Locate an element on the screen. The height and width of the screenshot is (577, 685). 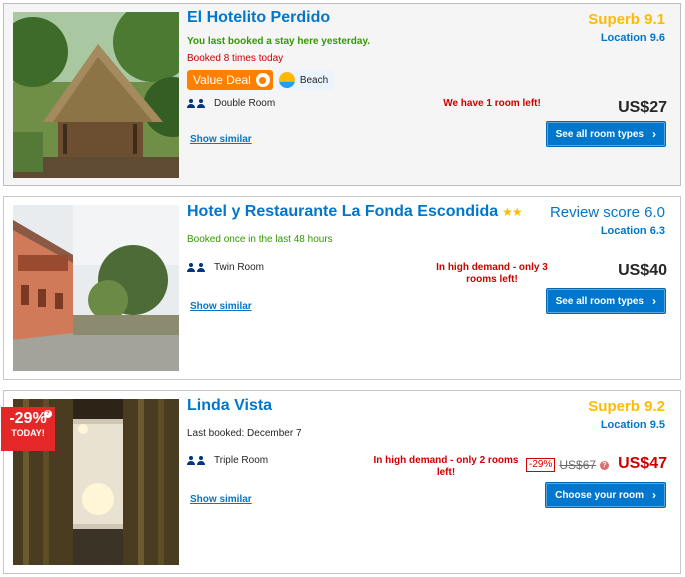
star-rating-icon: ★★ is located at coordinates (512, 212).